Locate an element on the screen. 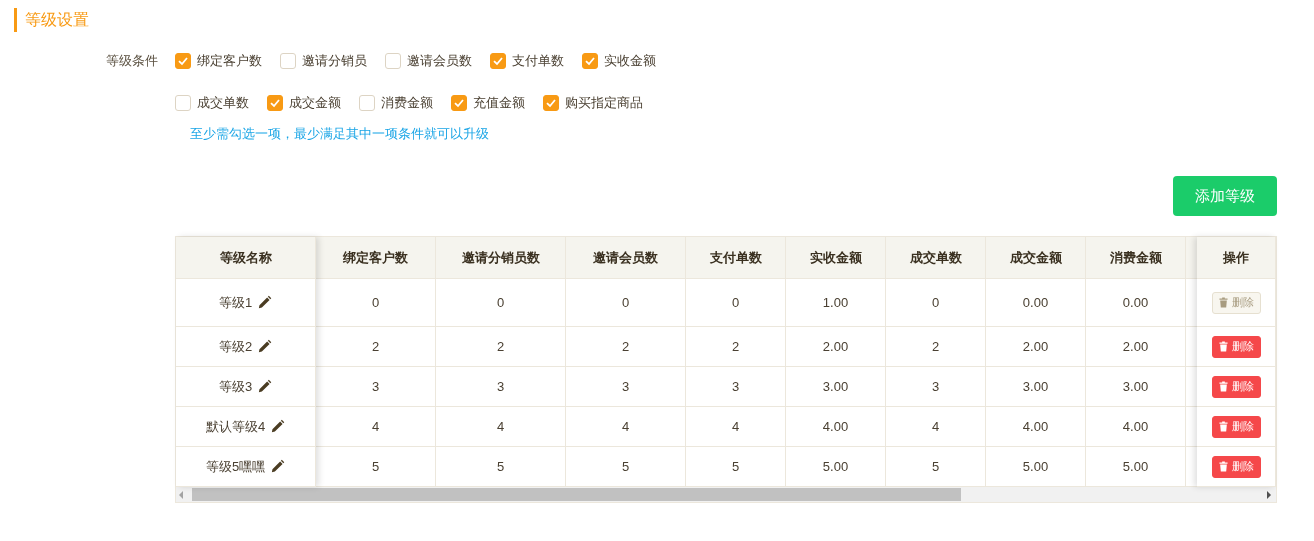 The image size is (1314, 541). condition-checkbox: 购买指定商品 is located at coordinates (593, 103).